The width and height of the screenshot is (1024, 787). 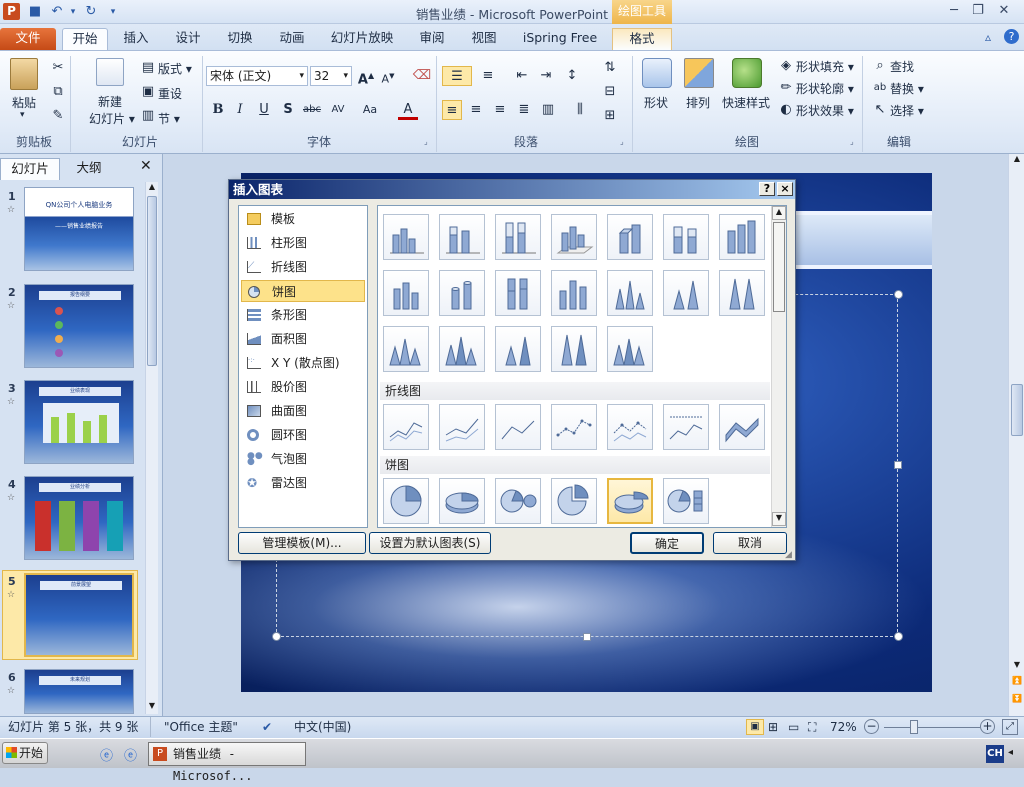 I want to click on strikethrough-icon: abc, so click(x=312, y=110).